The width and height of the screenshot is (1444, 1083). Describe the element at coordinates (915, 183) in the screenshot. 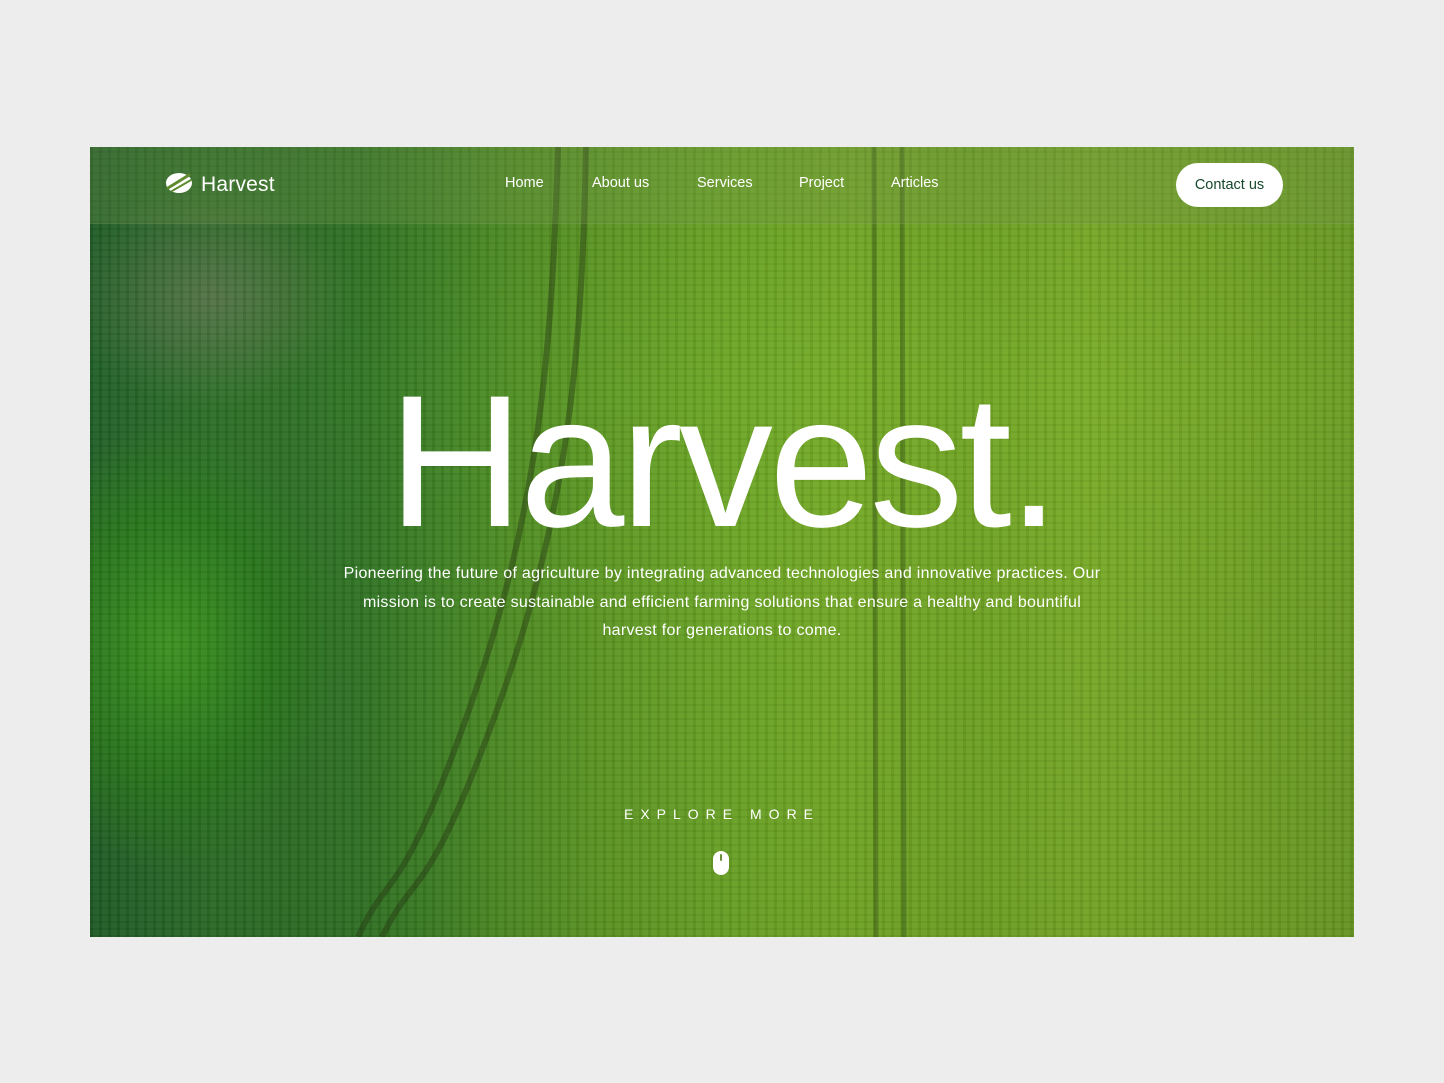

I see `nav-articles: Articles` at that location.